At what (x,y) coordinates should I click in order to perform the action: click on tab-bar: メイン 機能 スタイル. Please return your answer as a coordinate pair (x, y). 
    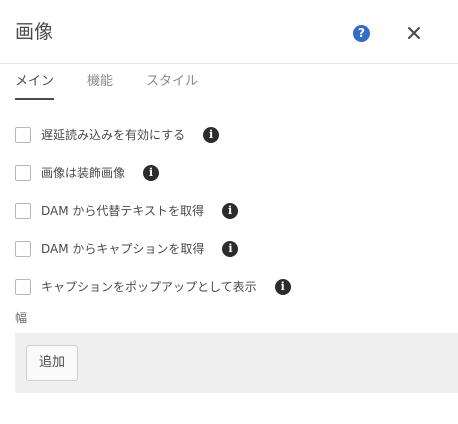
    Looking at the image, I should click on (229, 83).